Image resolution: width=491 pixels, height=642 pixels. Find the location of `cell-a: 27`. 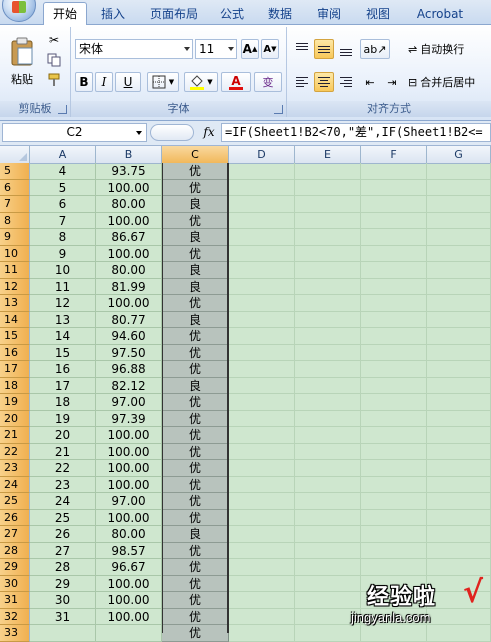

cell-a: 27 is located at coordinates (63, 550).